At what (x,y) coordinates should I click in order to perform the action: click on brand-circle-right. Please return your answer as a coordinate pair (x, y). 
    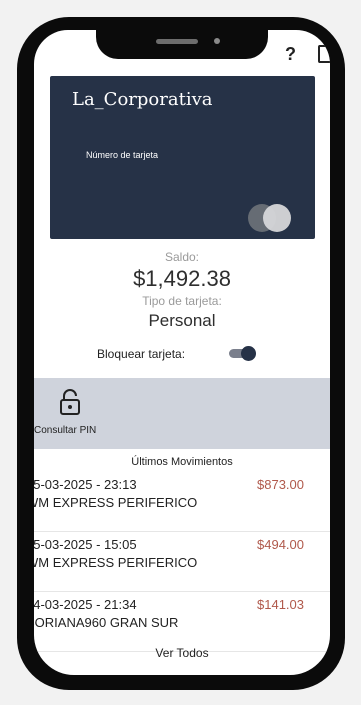
    Looking at the image, I should click on (277, 218).